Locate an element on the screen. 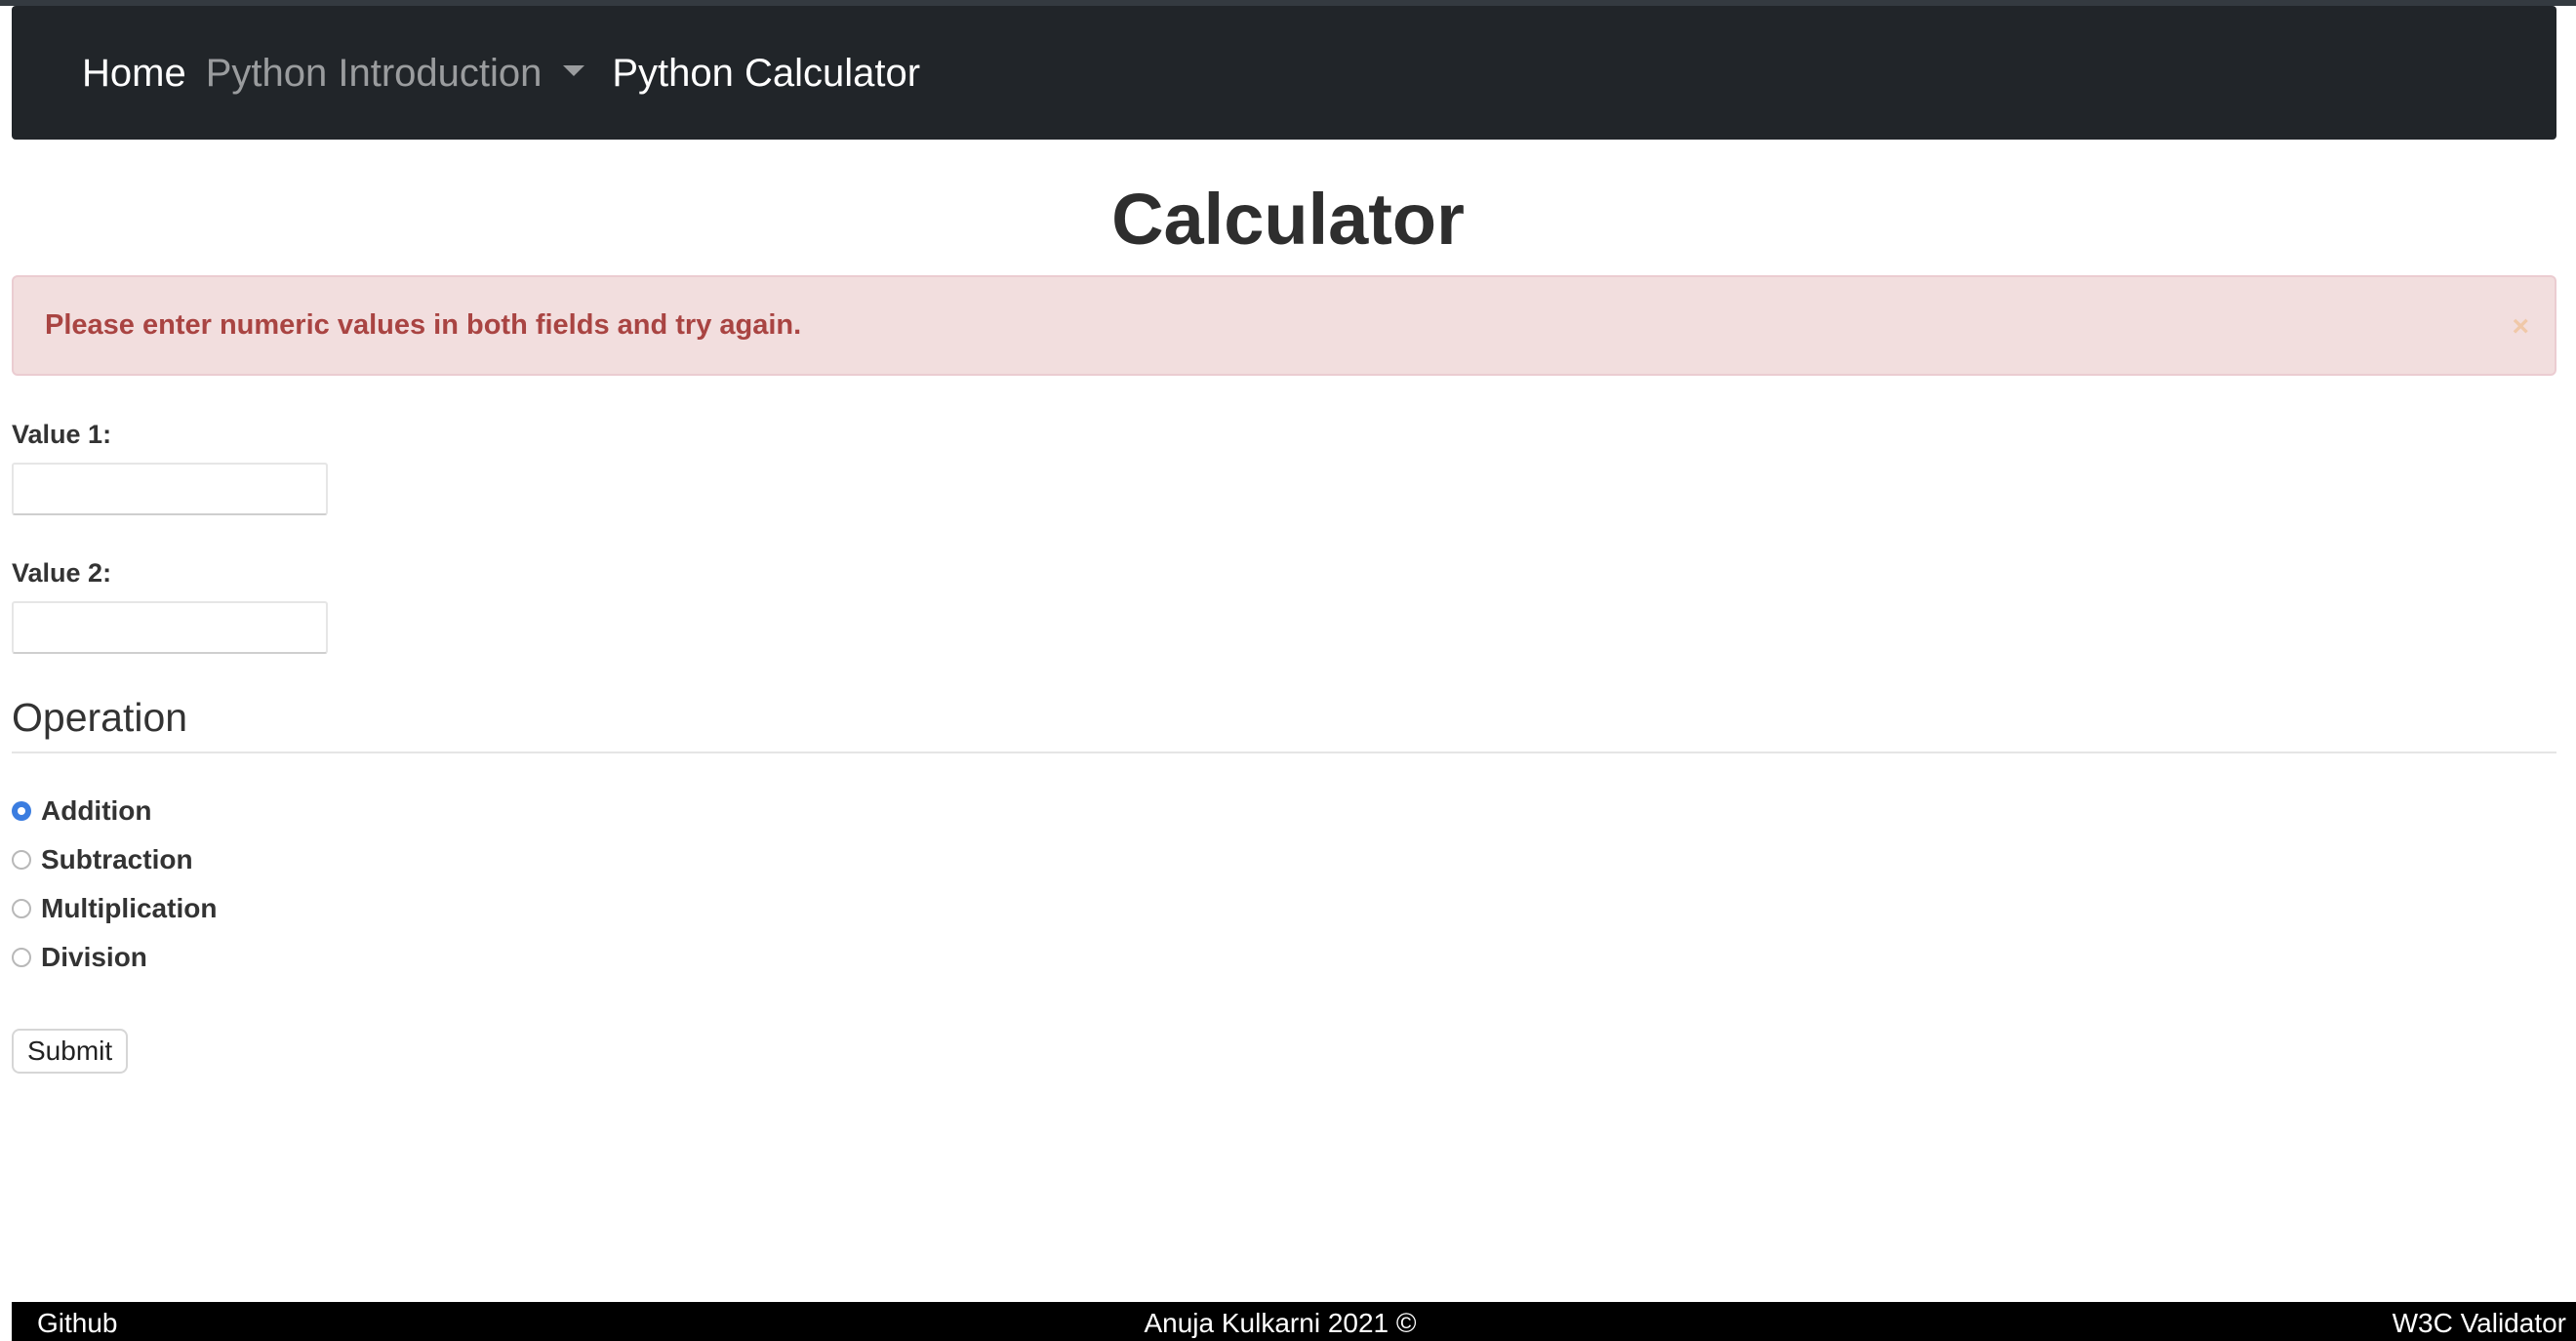 The width and height of the screenshot is (2576, 1341). operation-legend: Operation is located at coordinates (100, 717).